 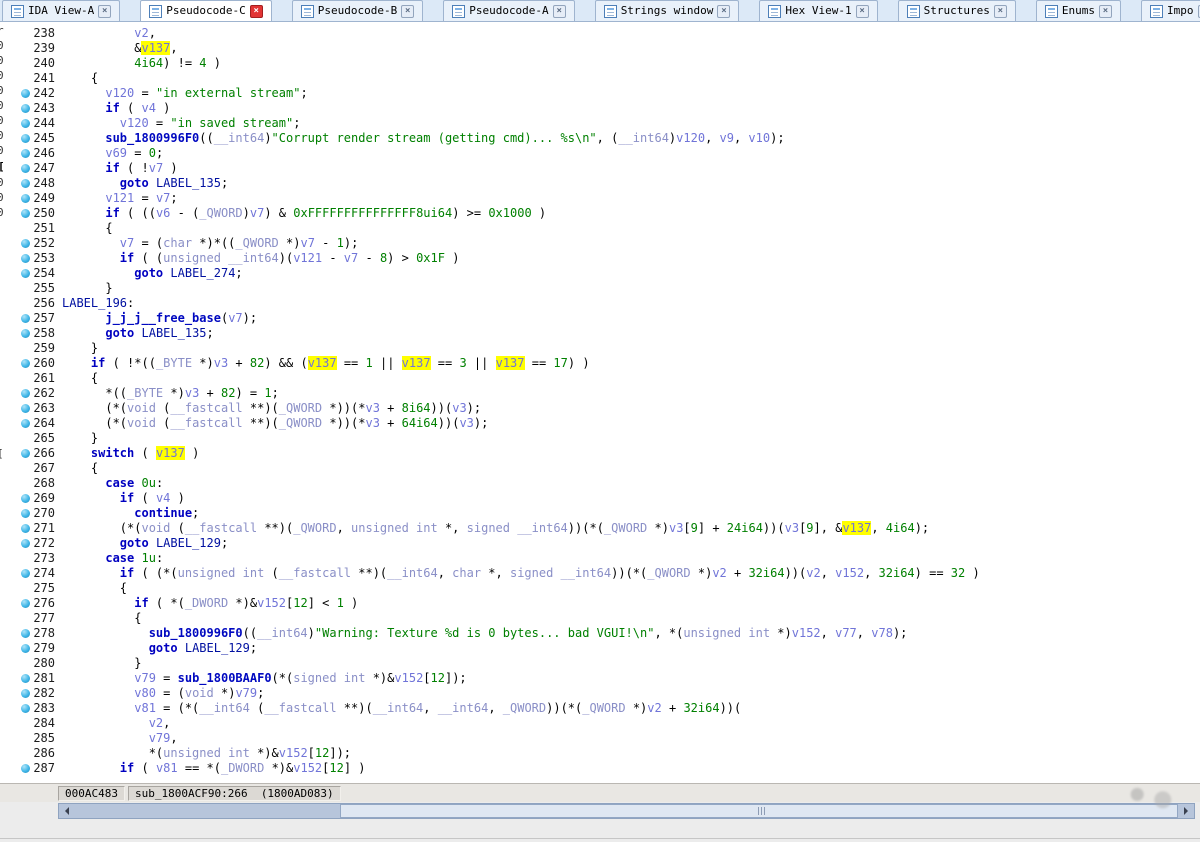 I want to click on code-line-249: 249 v121 = v7;, so click(x=605, y=198).